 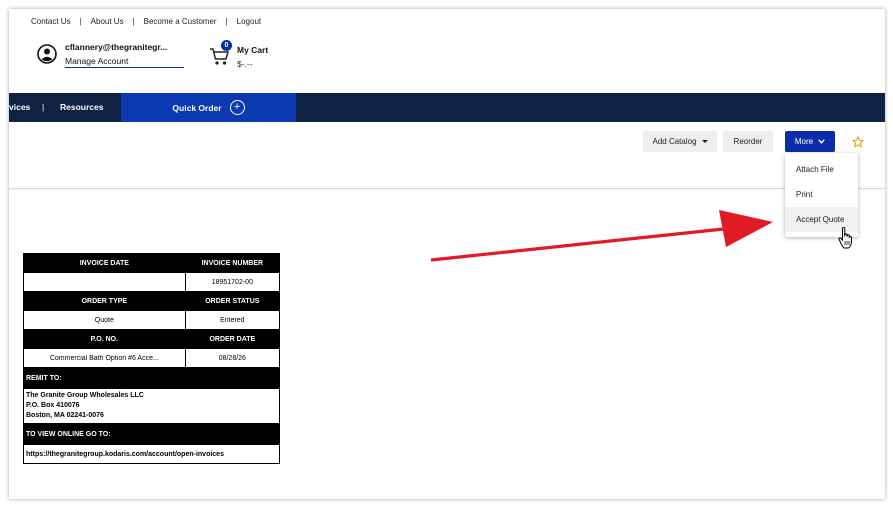 What do you see at coordinates (232, 320) in the screenshot?
I see `order-status-value: Entered` at bounding box center [232, 320].